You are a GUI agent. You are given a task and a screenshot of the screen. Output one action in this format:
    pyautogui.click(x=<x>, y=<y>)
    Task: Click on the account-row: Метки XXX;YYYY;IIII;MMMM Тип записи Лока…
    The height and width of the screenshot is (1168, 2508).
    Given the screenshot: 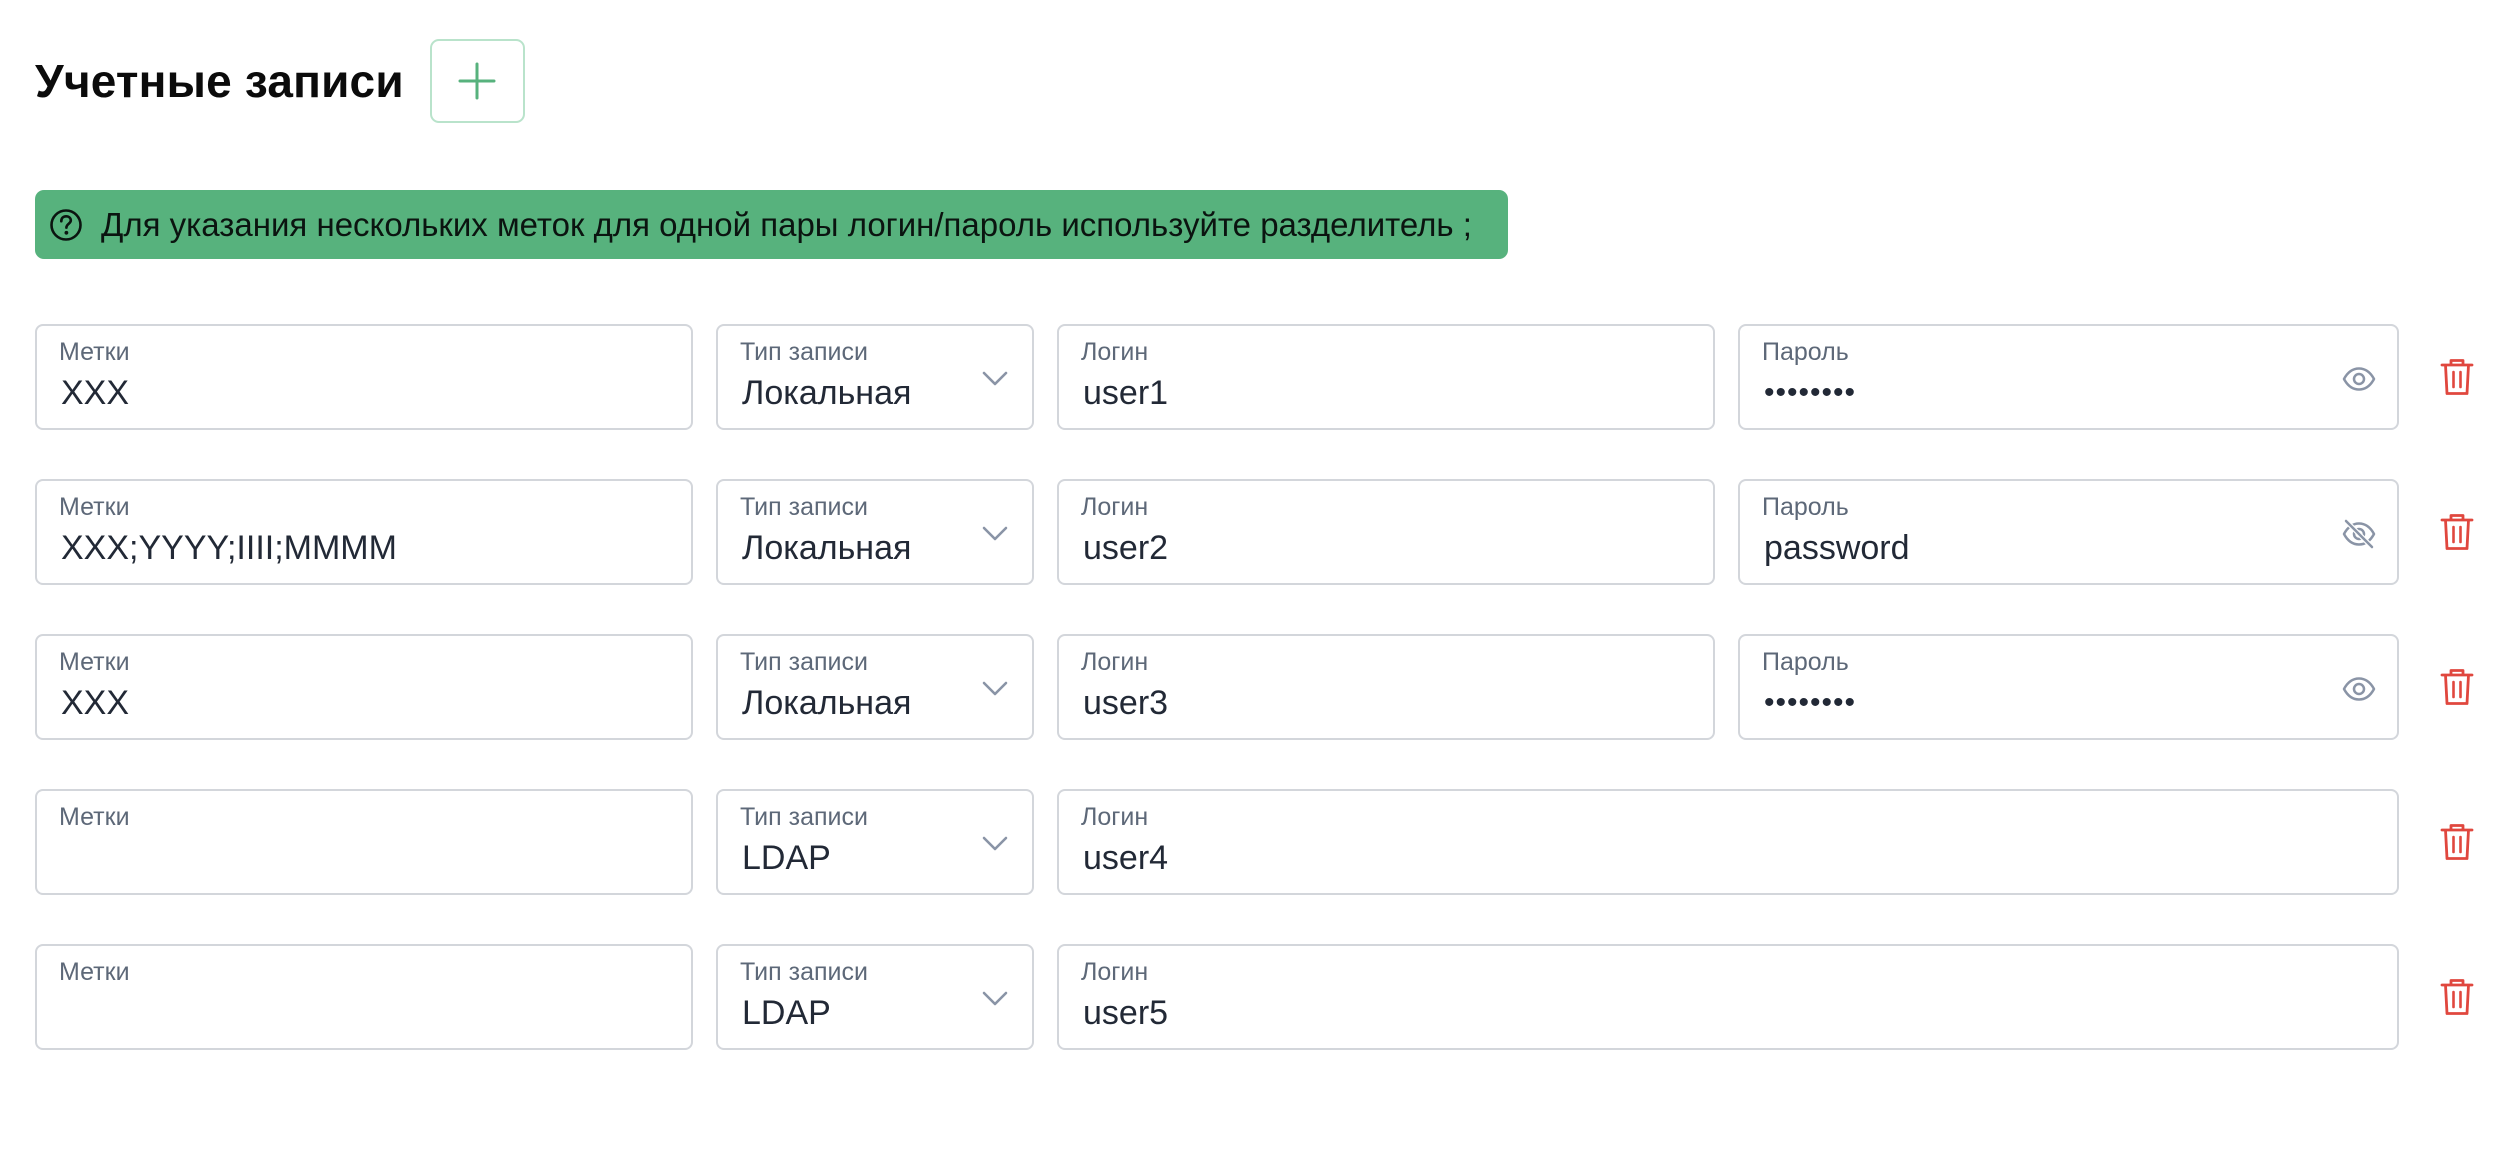 What is the action you would take?
    pyautogui.click(x=1255, y=532)
    